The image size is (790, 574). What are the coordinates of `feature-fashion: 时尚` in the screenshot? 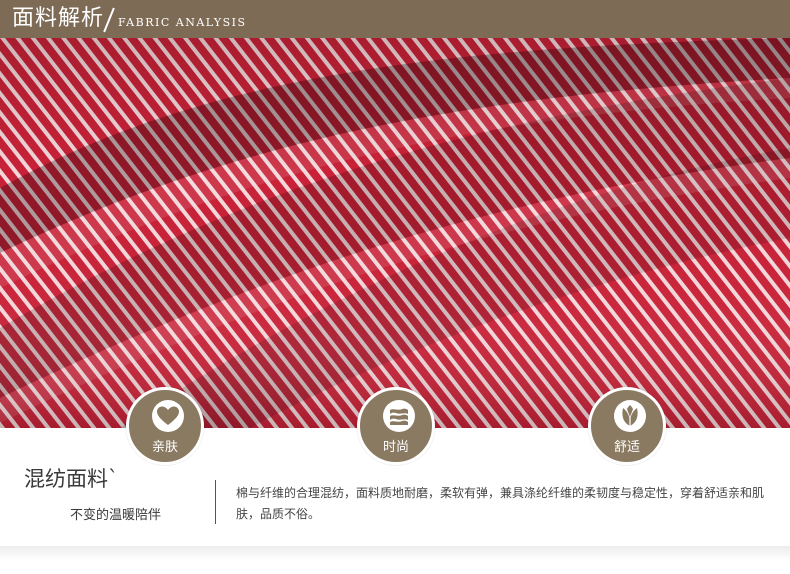 It's located at (396, 426).